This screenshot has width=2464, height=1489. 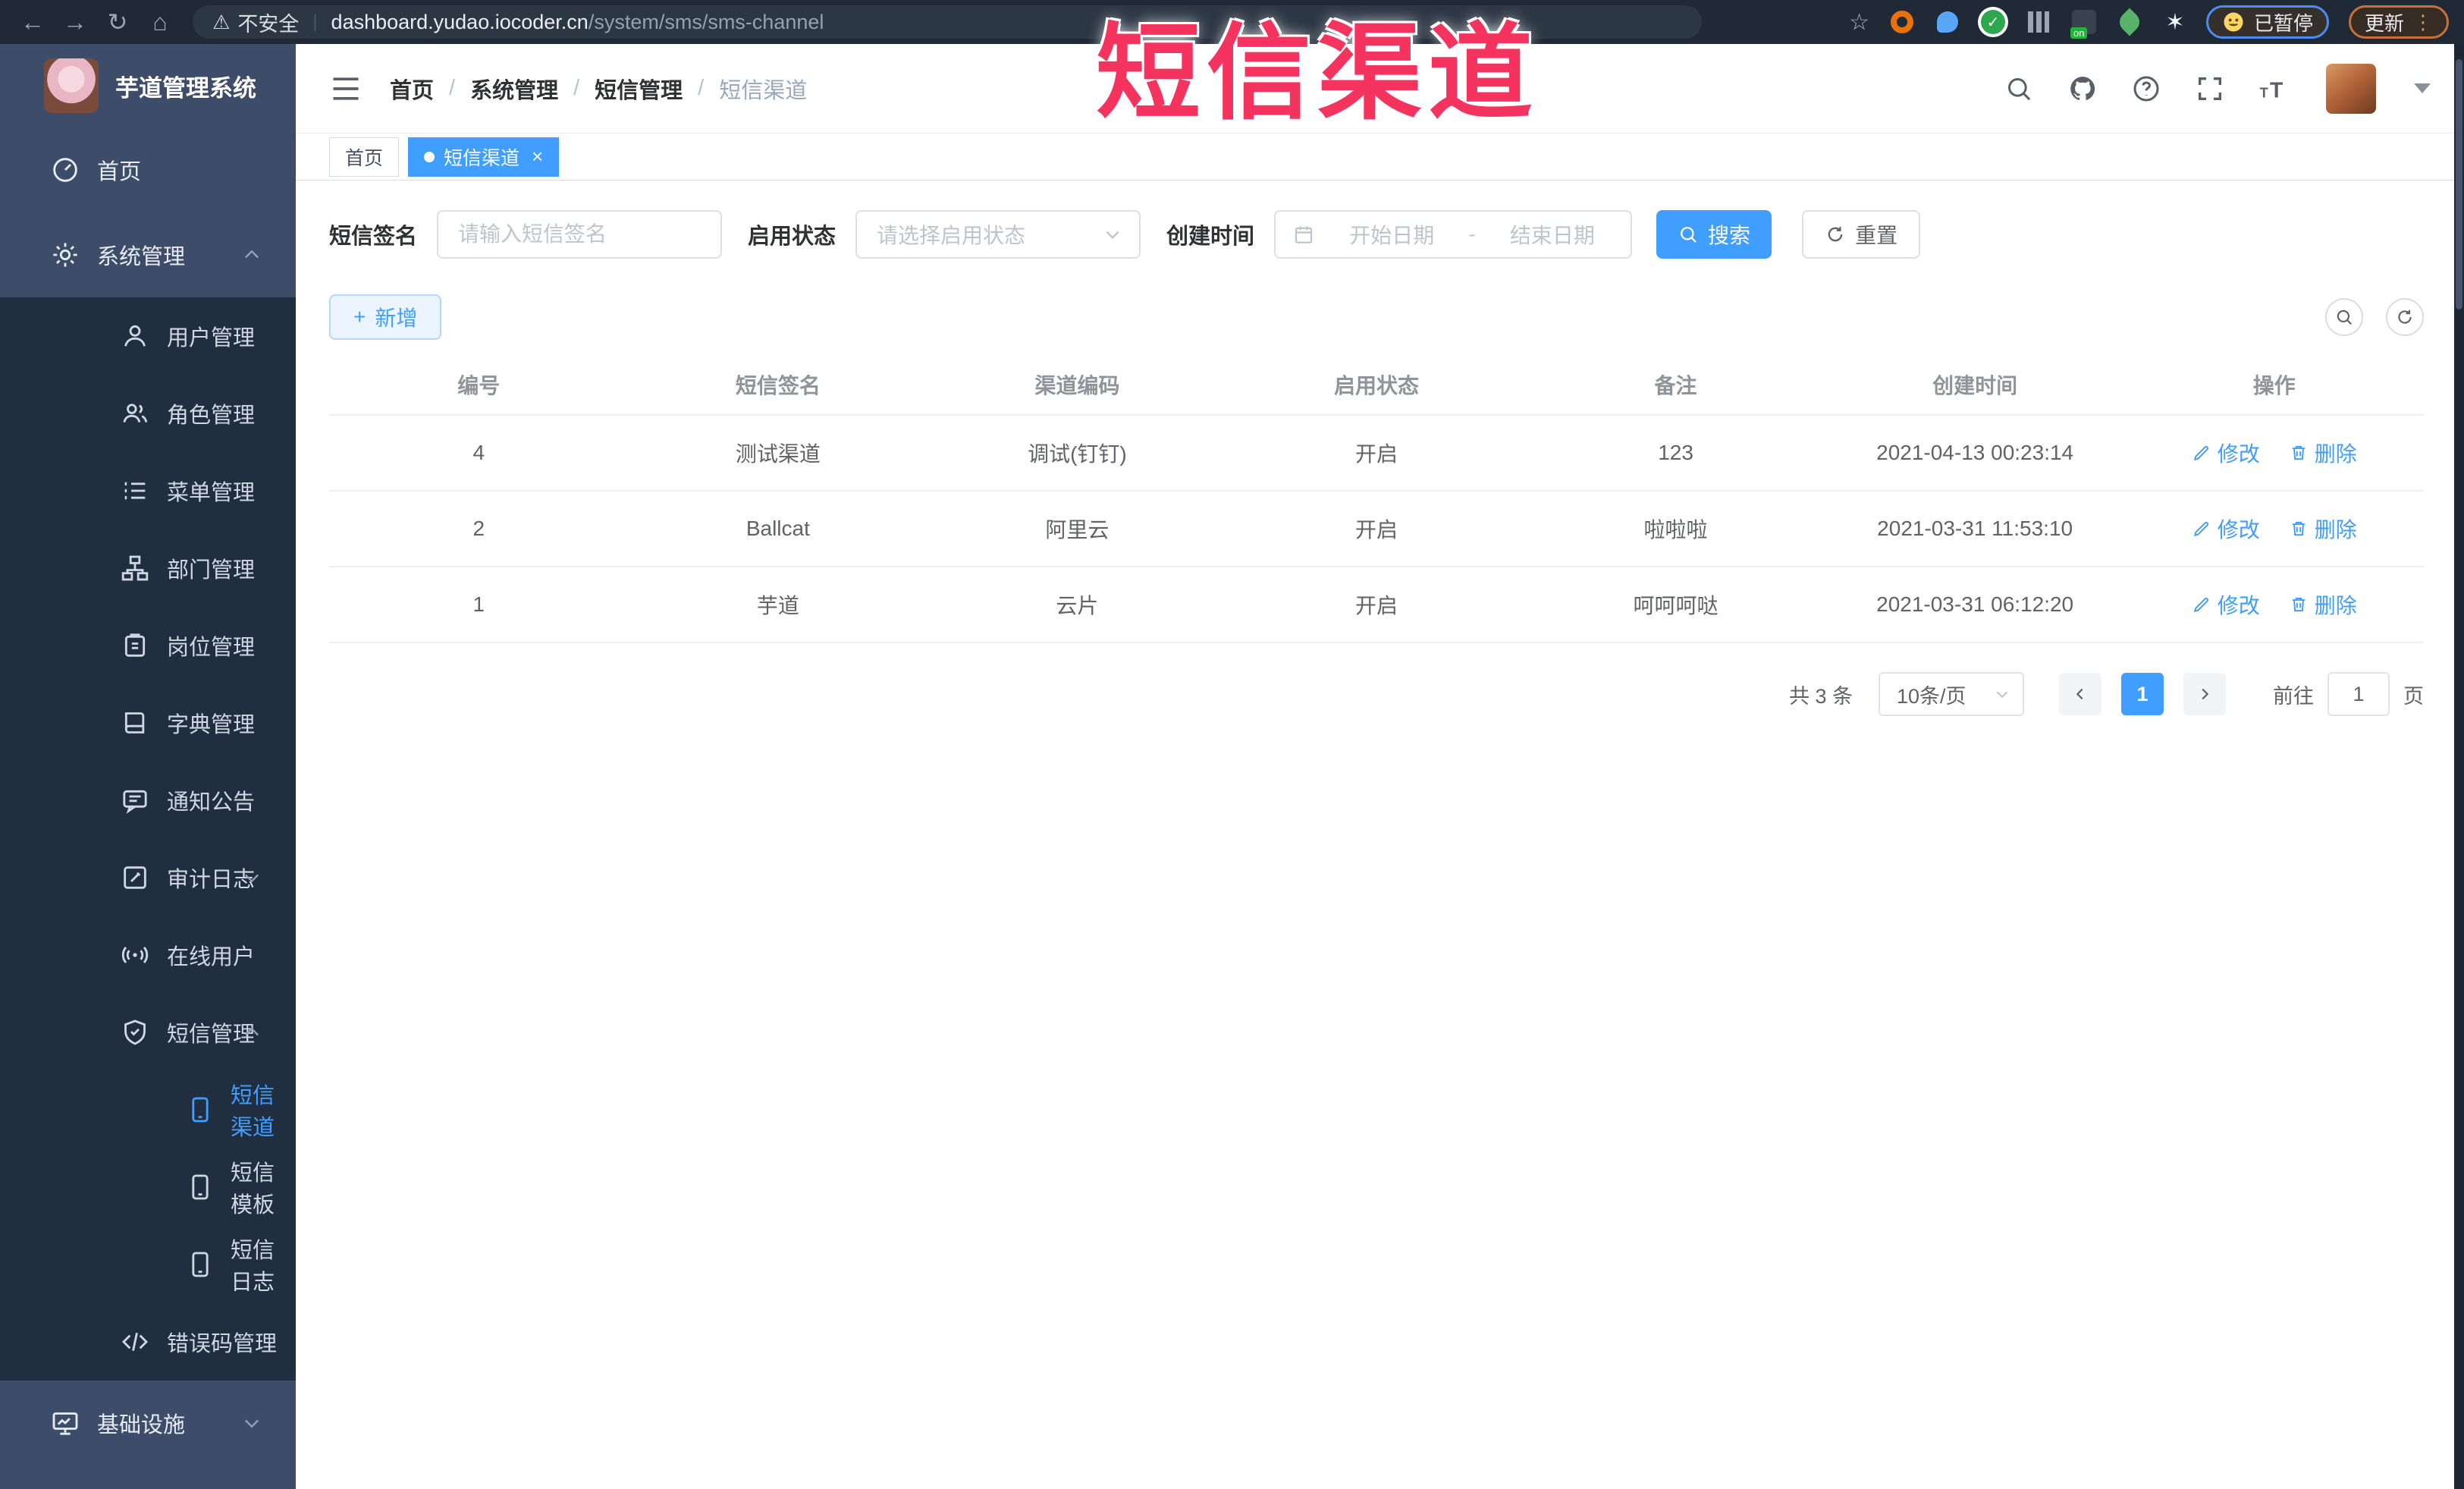 I want to click on sidebar-item-sms-management: 短信管理, so click(x=148, y=1032).